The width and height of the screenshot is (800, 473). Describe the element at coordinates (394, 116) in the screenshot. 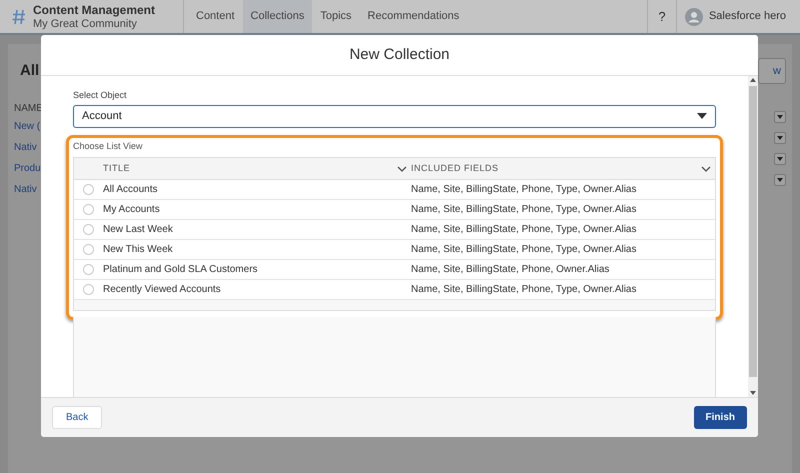

I see `select-field: Account` at that location.